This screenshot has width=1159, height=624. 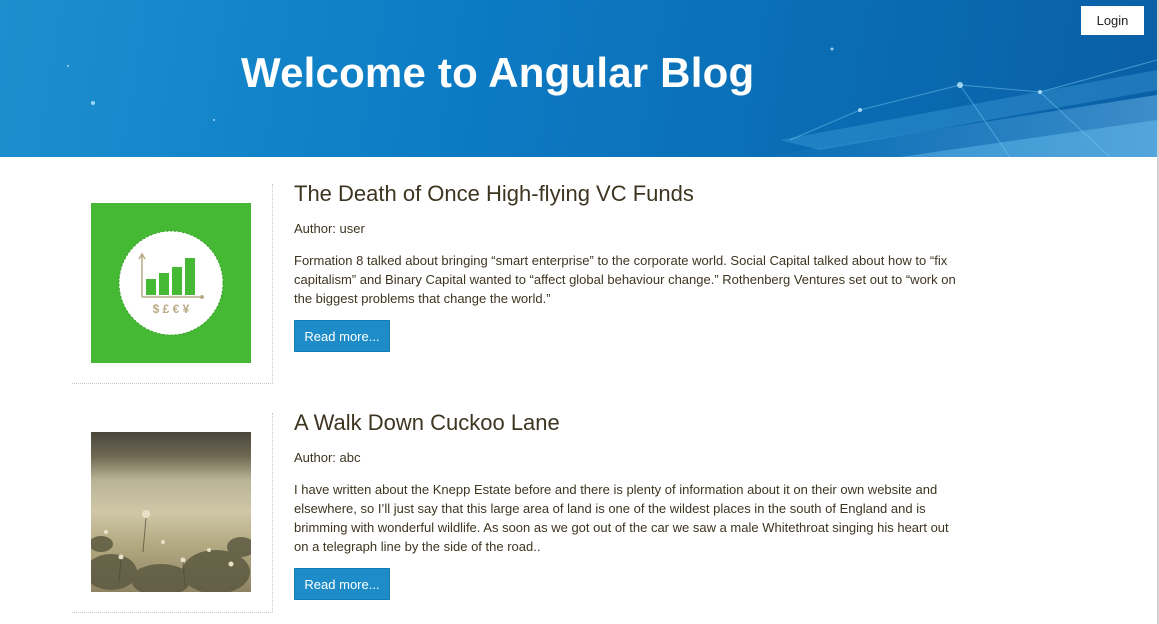 I want to click on finance-chart-icon: $ £ € ¥, so click(x=171, y=283).